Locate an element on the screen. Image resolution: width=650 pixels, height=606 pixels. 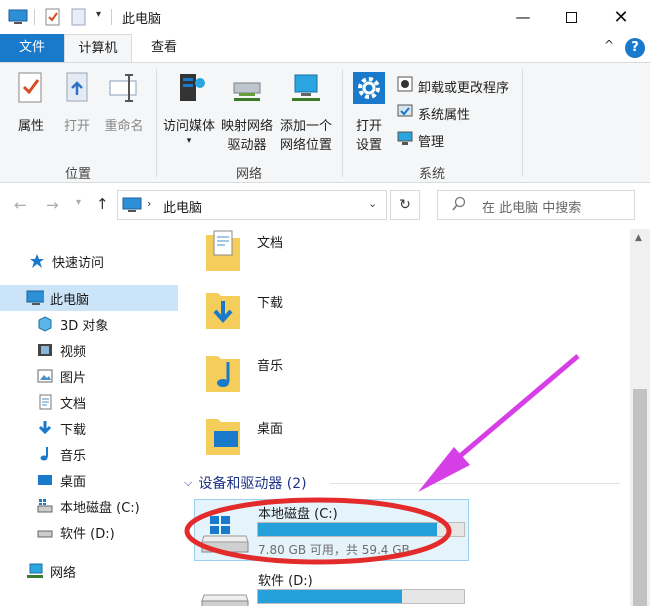
access-media-button: 访问媒体 ▾ is located at coordinates (189, 108).